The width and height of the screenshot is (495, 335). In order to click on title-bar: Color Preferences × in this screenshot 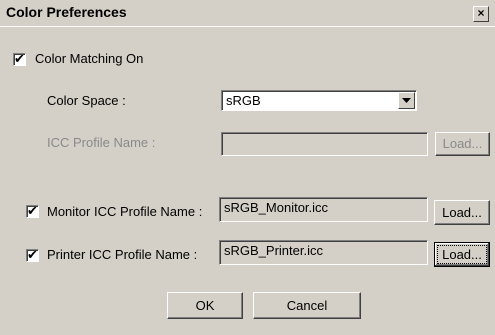, I will do `click(247, 13)`.